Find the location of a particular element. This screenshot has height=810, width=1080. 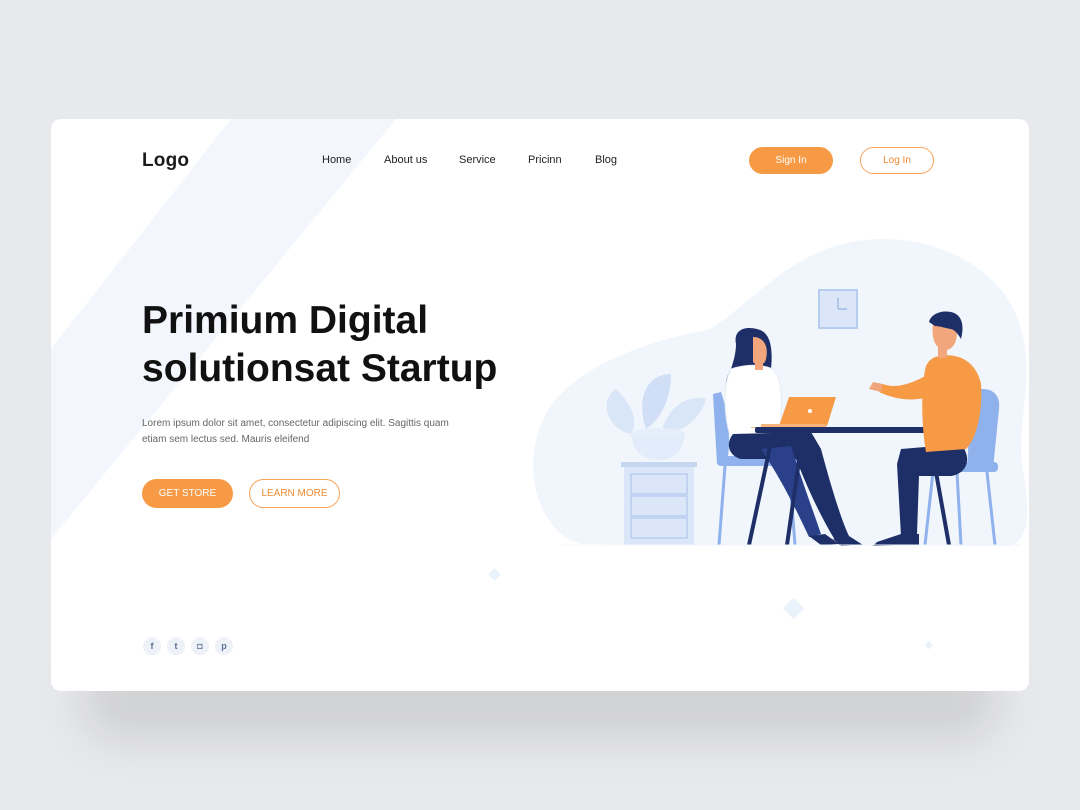

pinterest-icon: p is located at coordinates (224, 646).